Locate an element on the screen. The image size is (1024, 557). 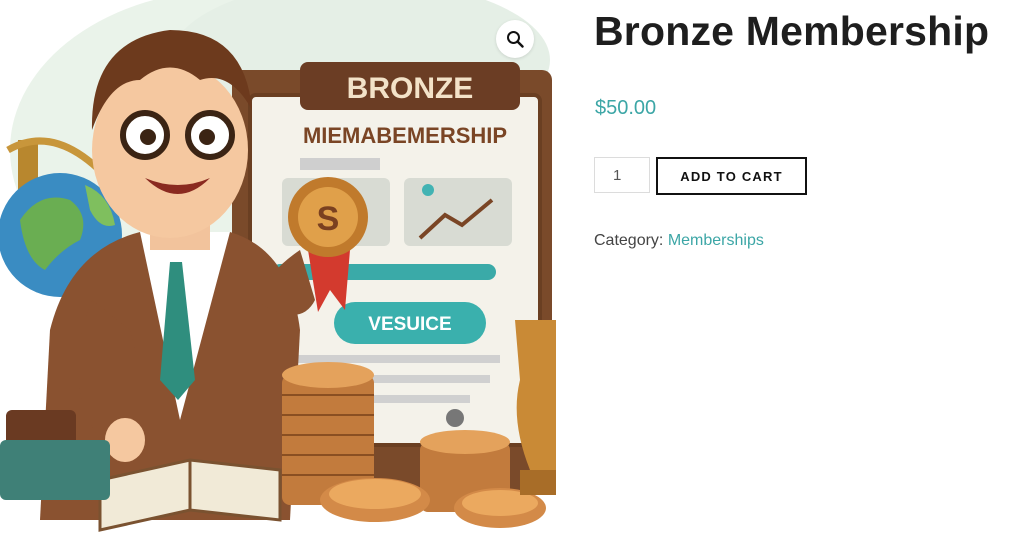
product-category: Category: Memberships is located at coordinates (679, 241).